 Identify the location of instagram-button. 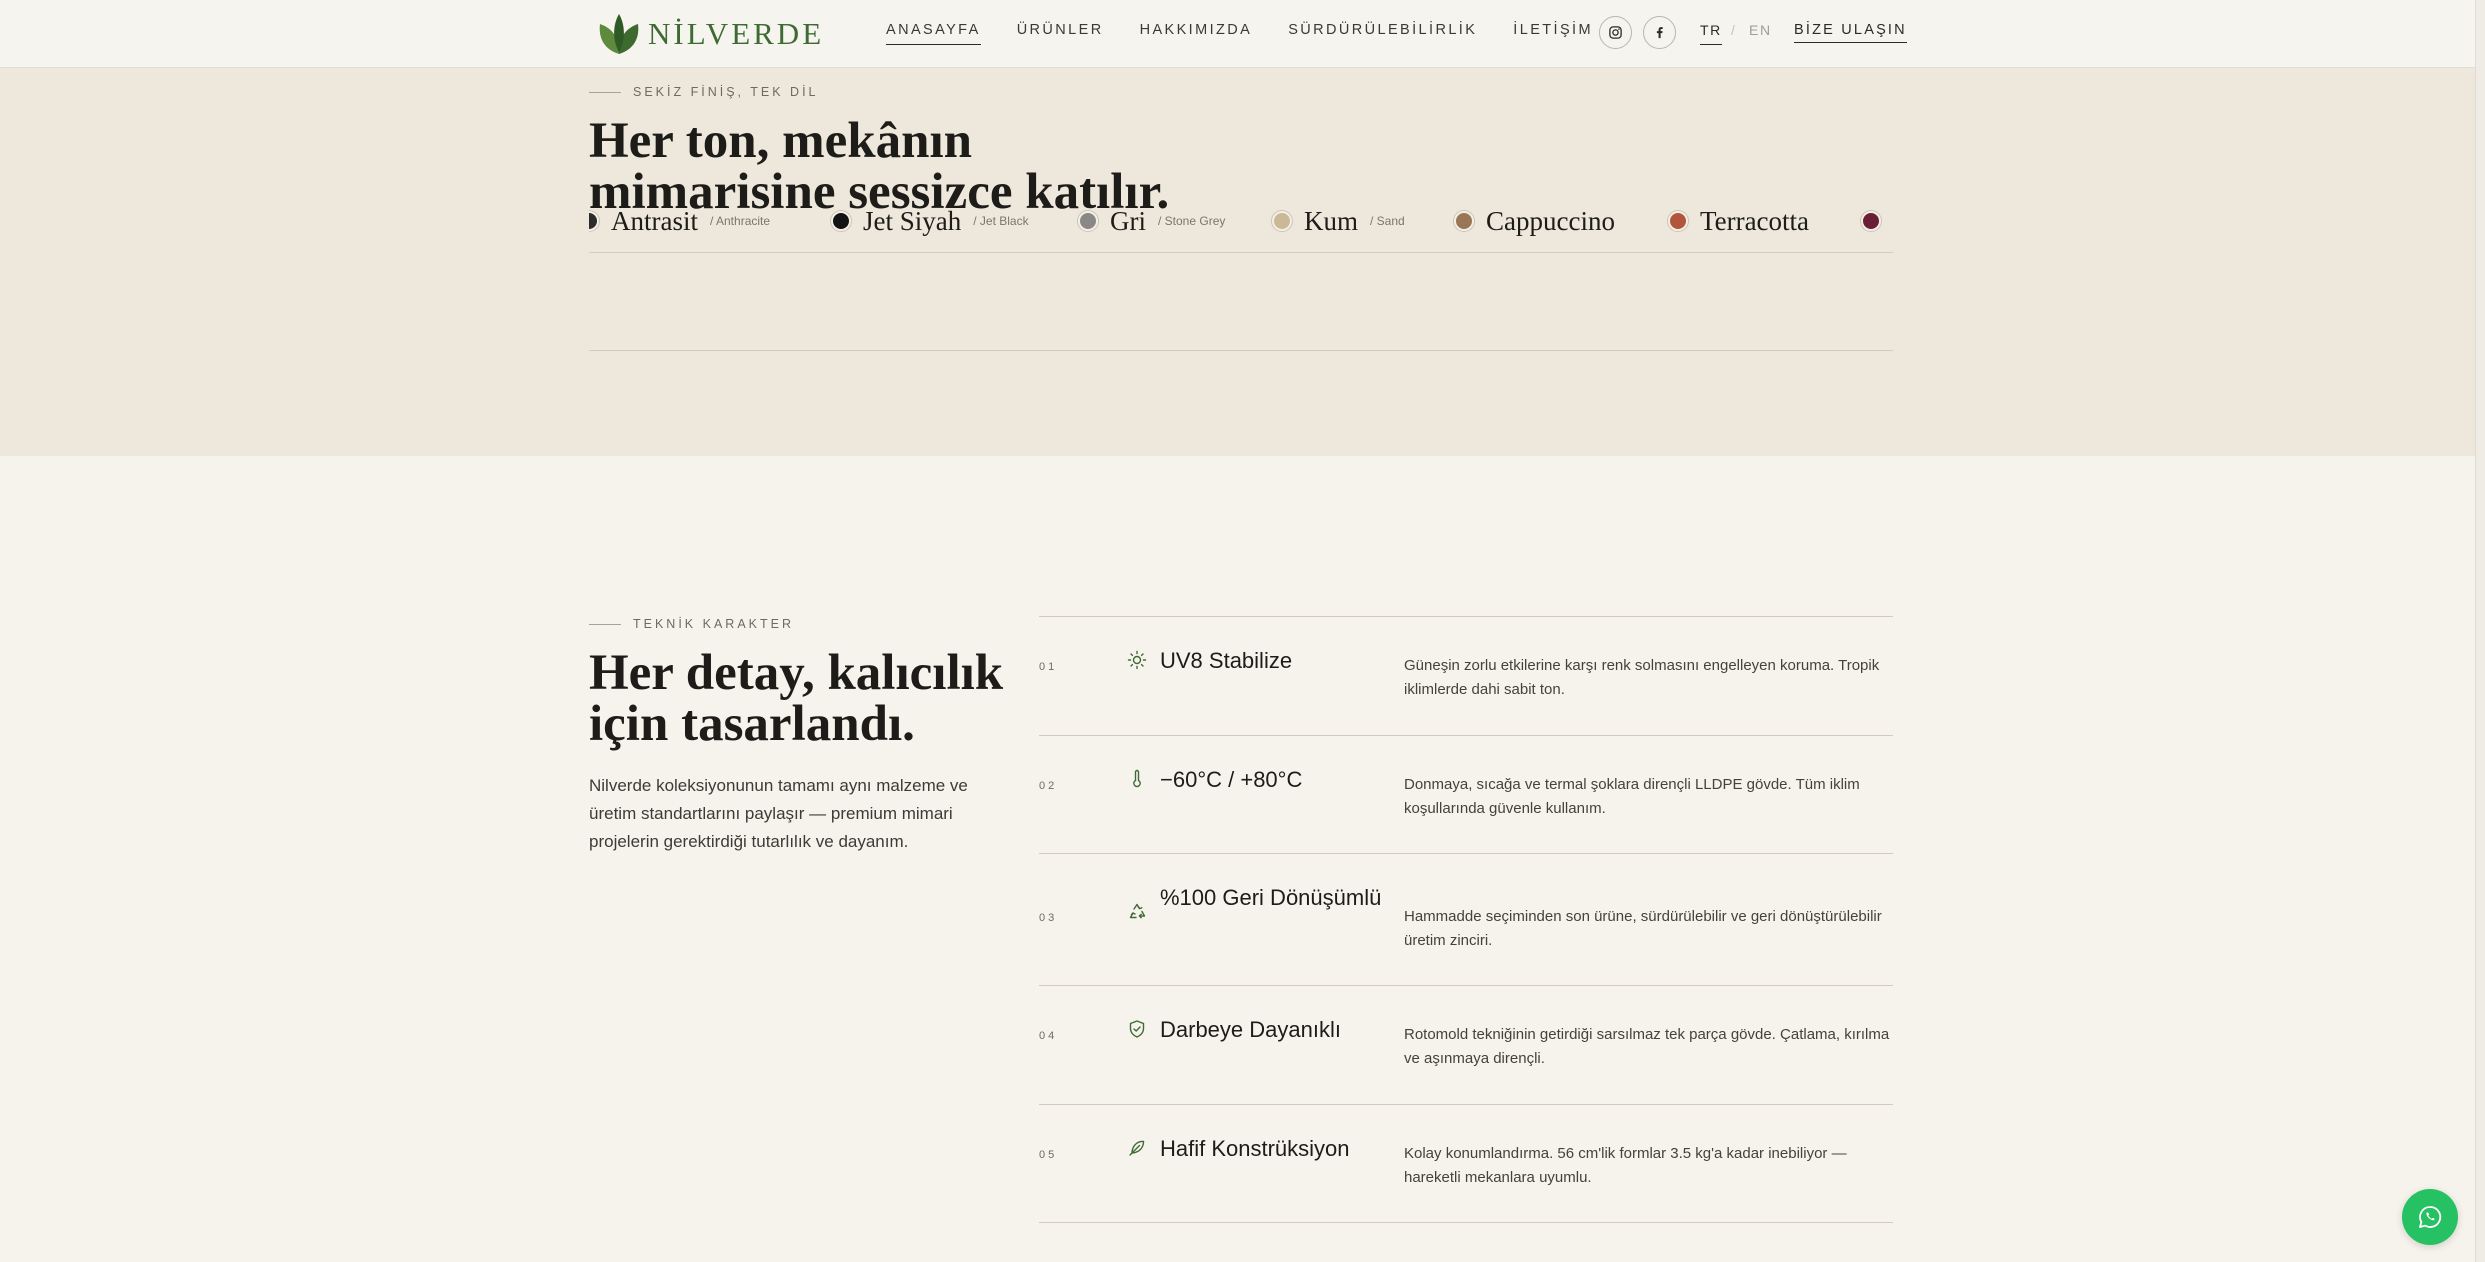
(1615, 32).